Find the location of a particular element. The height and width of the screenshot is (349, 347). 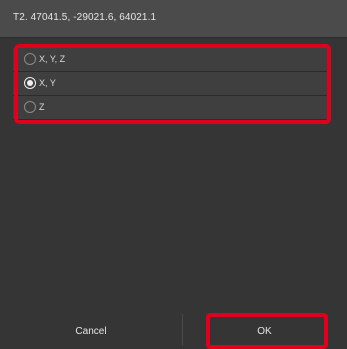

ok-button: OK is located at coordinates (264, 331).